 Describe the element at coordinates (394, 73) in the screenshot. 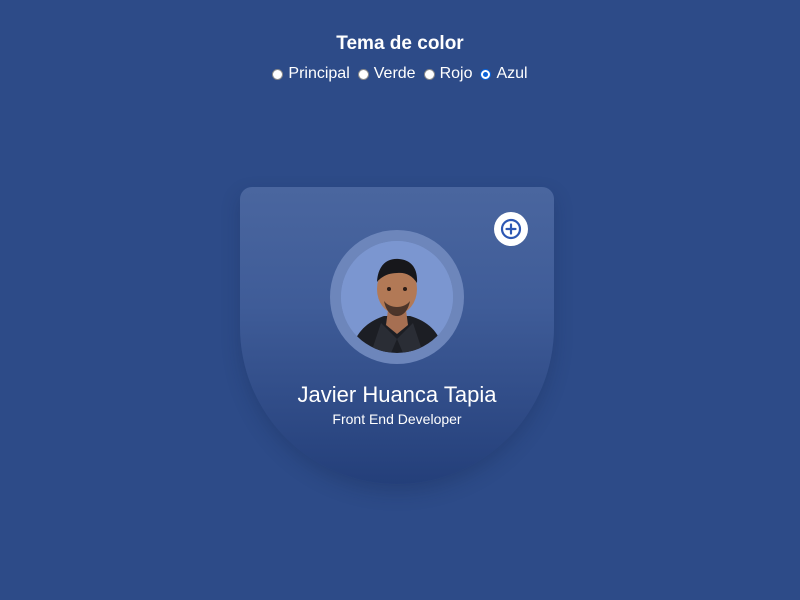

I see `theme-option-label: Verde` at that location.